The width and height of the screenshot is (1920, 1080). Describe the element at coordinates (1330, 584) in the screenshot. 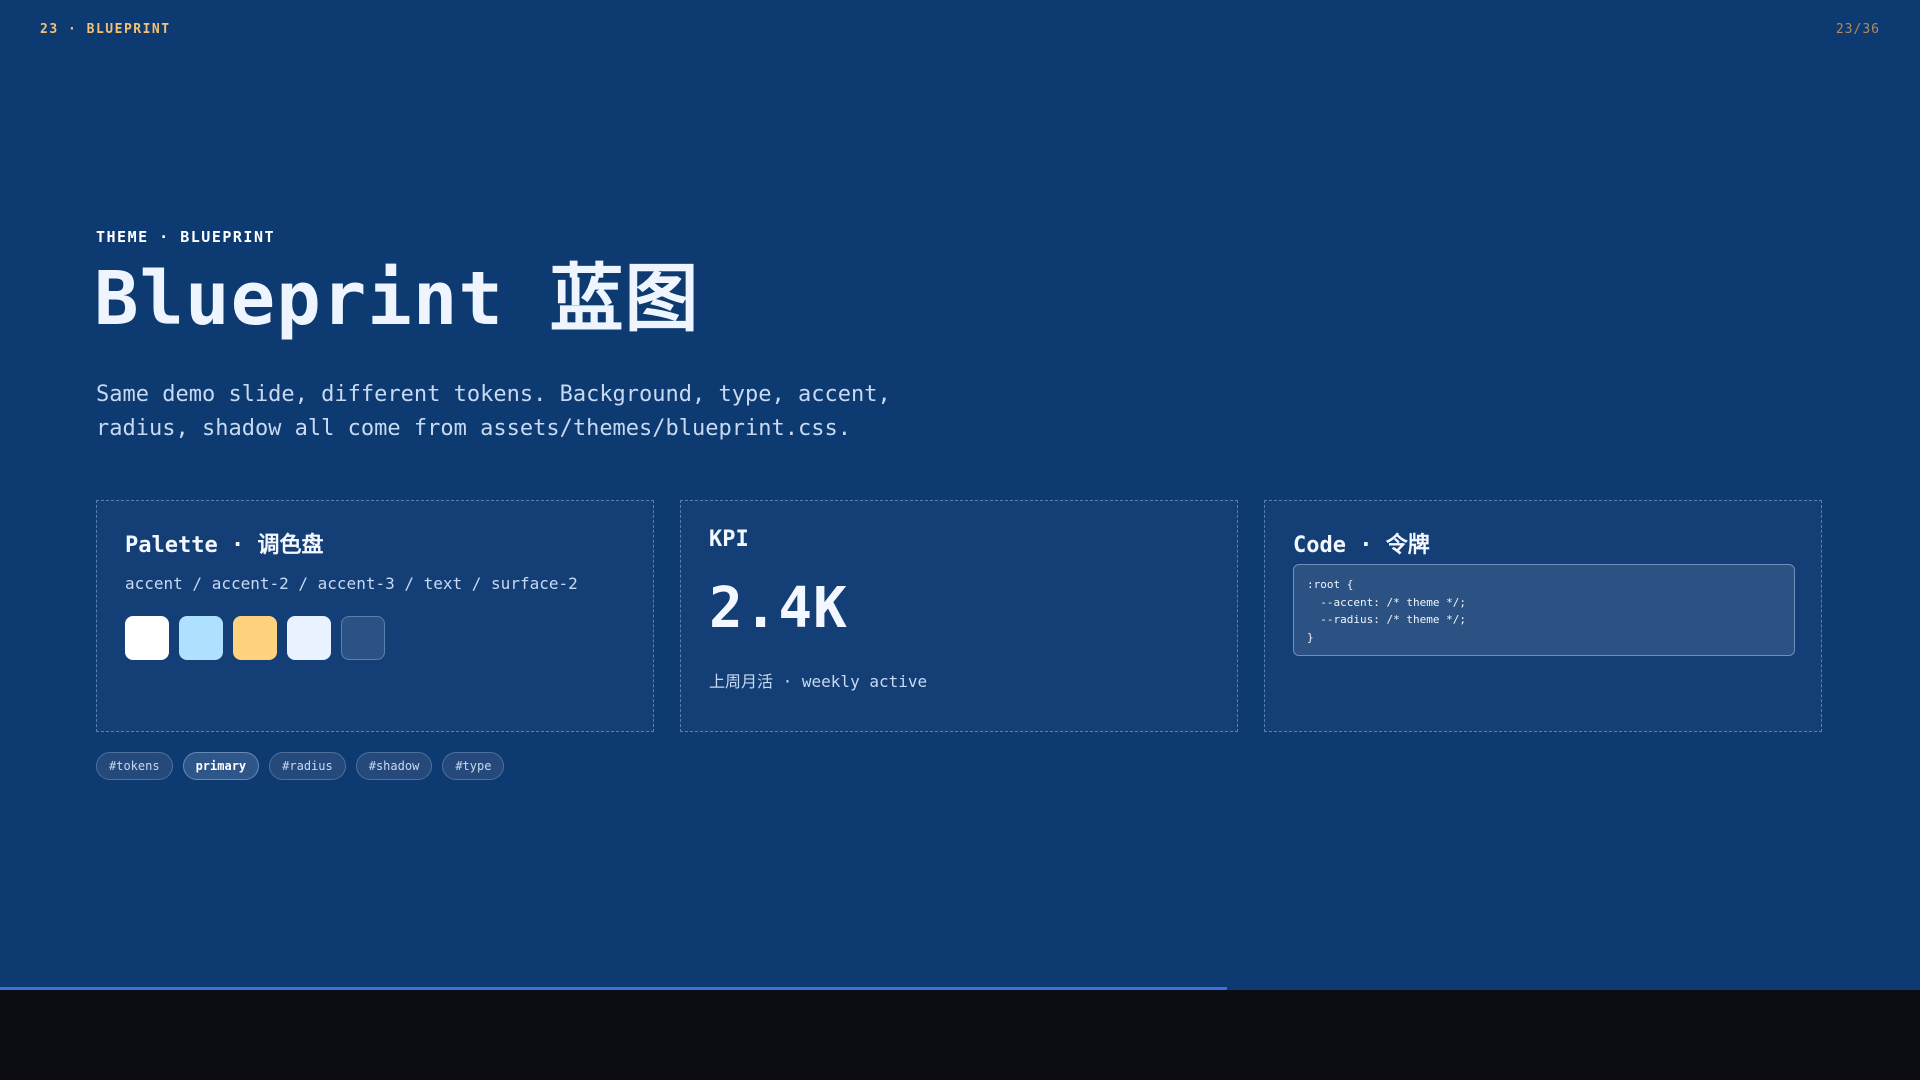

I see `code-line: :root {` at that location.